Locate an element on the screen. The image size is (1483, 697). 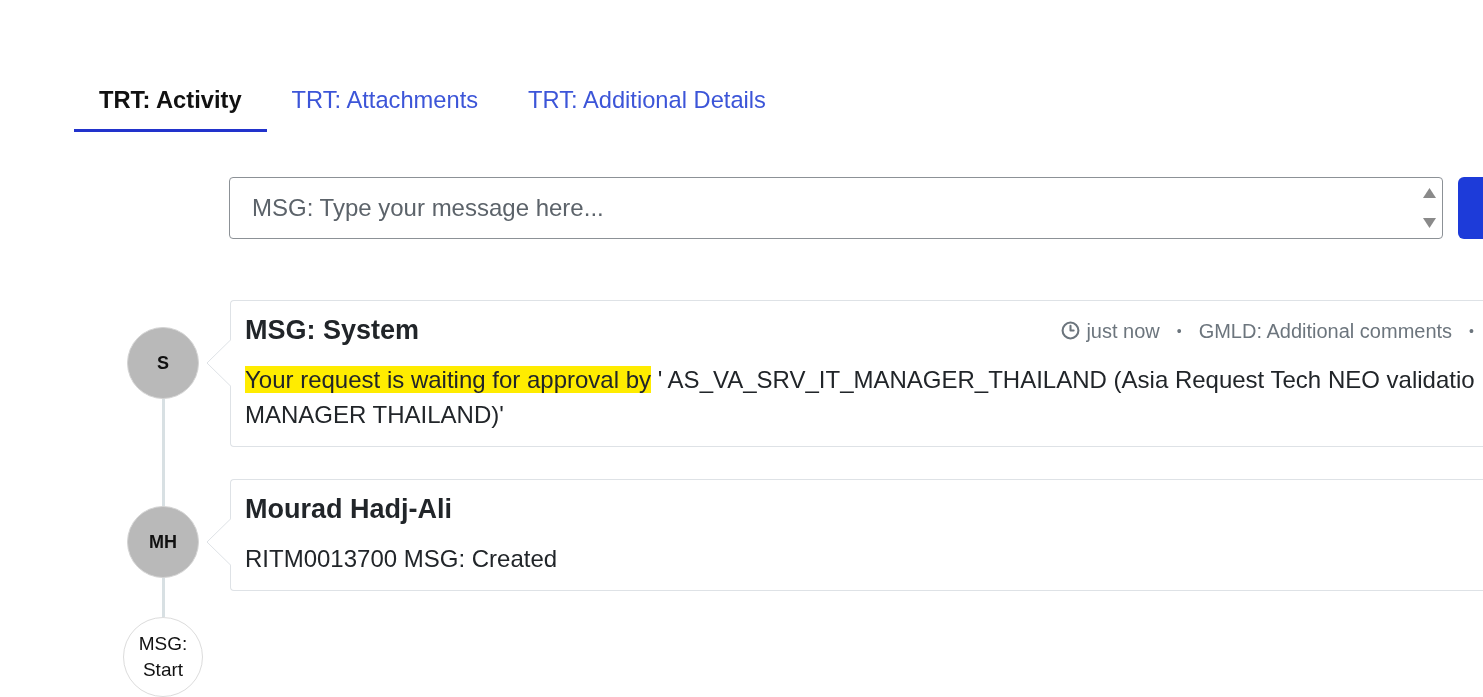
comment-type: GMLD: Additional comments is located at coordinates (1325, 330).